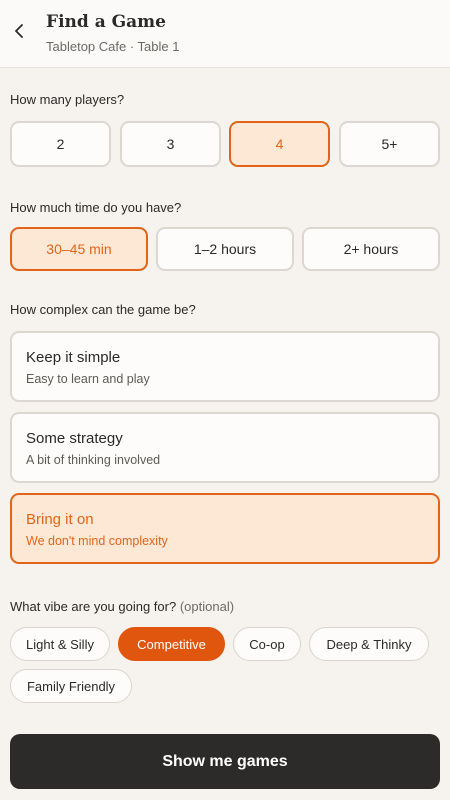 The height and width of the screenshot is (800, 450). What do you see at coordinates (60, 144) in the screenshot?
I see `players-option-2: 2` at bounding box center [60, 144].